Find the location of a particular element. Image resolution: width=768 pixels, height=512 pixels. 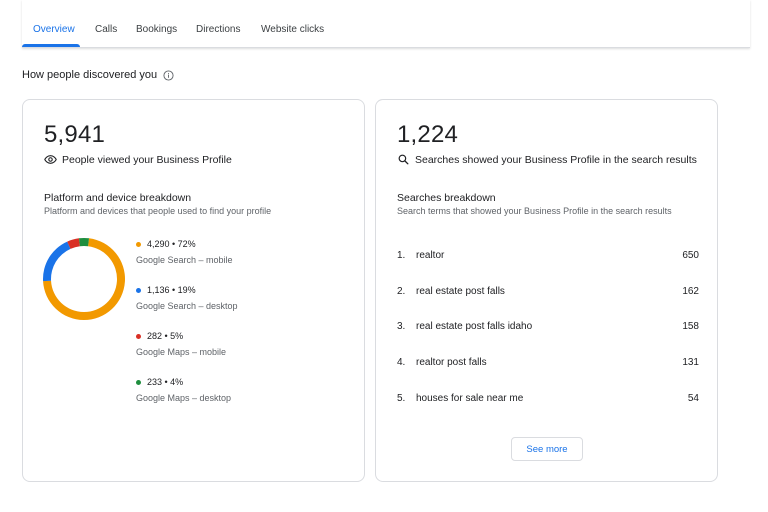

legend-value: 233 • 4% is located at coordinates (165, 382).